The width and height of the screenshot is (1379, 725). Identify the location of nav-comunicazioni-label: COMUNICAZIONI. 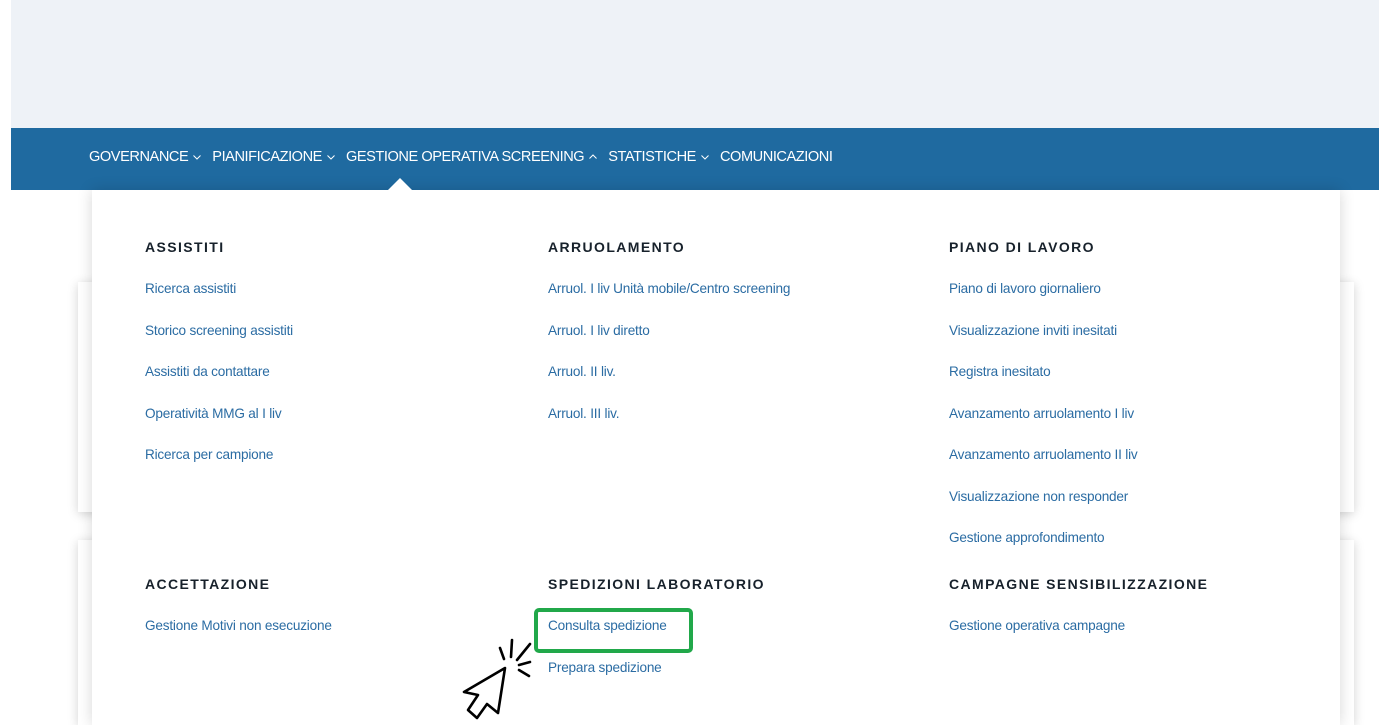
(776, 157).